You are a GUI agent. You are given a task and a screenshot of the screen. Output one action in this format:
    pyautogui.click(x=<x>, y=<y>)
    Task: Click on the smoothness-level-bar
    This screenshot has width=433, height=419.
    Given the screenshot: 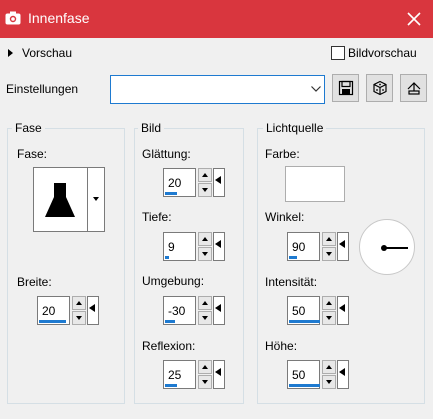 What is the action you would take?
    pyautogui.click(x=171, y=193)
    